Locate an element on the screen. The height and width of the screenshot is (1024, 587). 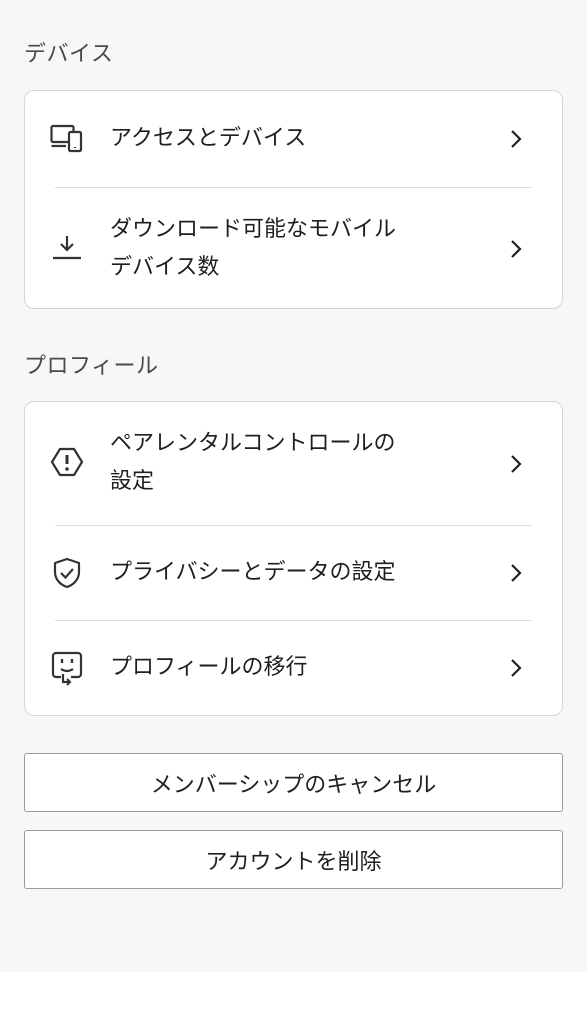
access-and-devices-label: アクセスとデバイス is located at coordinates (208, 138).